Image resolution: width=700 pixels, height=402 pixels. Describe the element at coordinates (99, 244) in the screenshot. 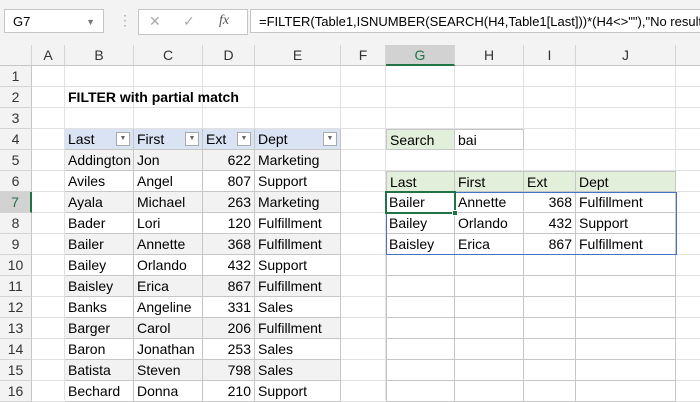

I see `source-cell: Bailer` at that location.